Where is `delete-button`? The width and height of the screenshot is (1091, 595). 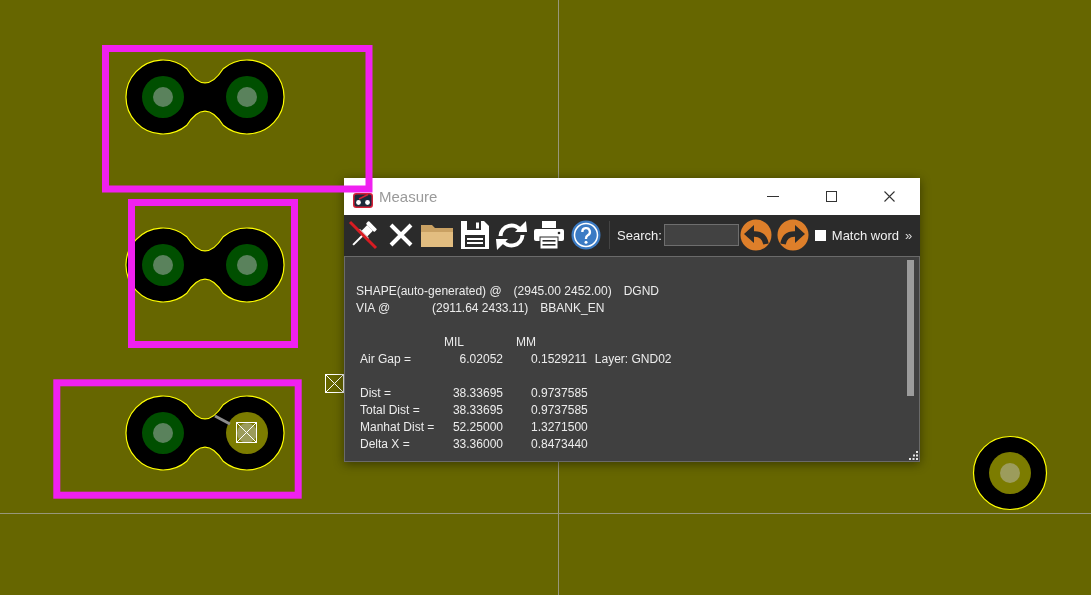
delete-button is located at coordinates (401, 235).